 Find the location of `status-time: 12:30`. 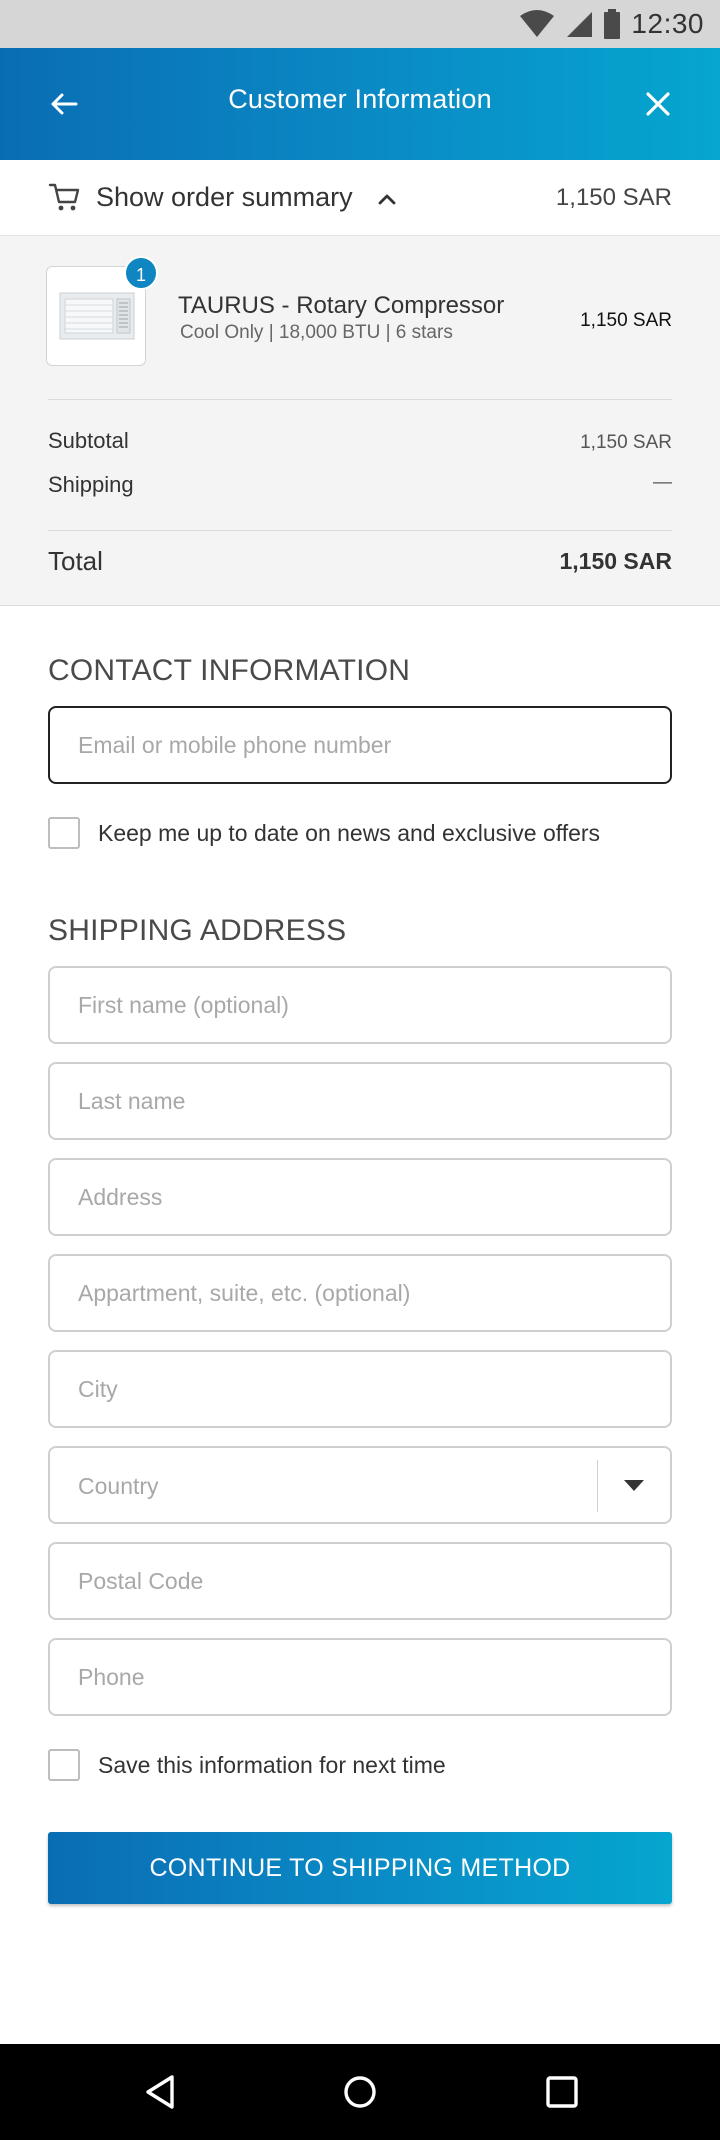

status-time: 12:30 is located at coordinates (667, 23).